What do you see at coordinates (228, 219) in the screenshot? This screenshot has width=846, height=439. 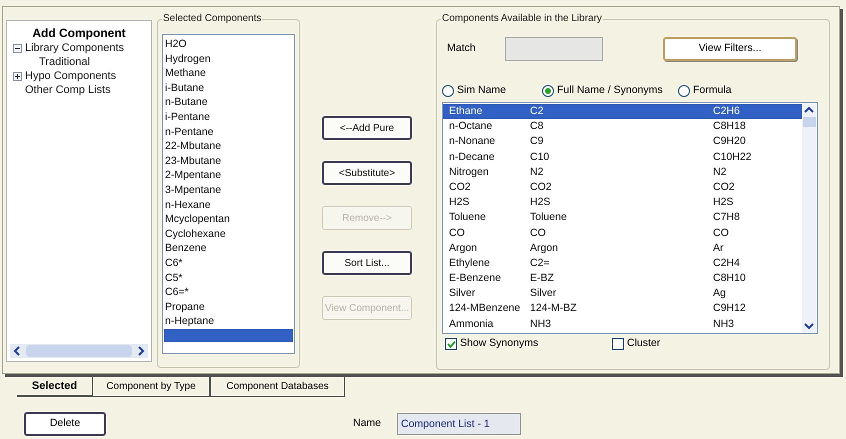 I see `list-item: Mcyclopentan` at bounding box center [228, 219].